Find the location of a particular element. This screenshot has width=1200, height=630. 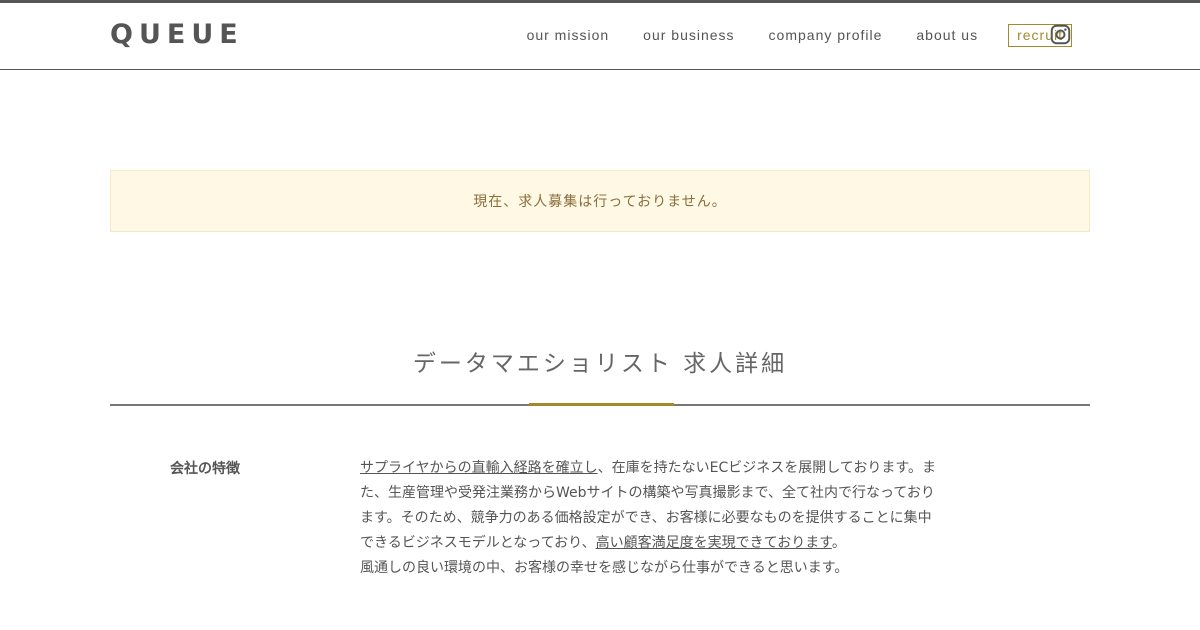

feature-text-2: 。 is located at coordinates (838, 543).